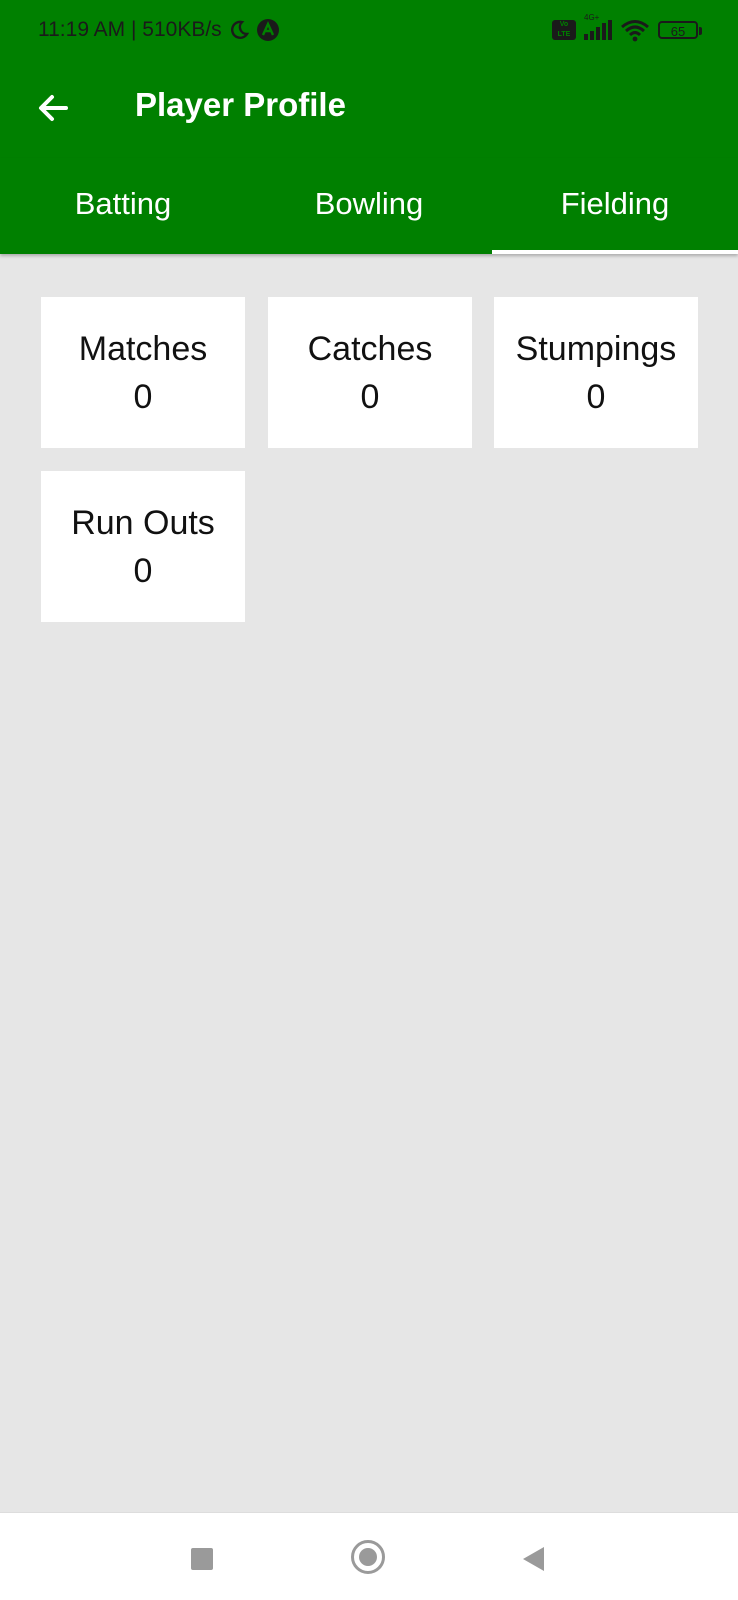 This screenshot has width=738, height=1600. I want to click on system-back-button, so click(533, 1559).